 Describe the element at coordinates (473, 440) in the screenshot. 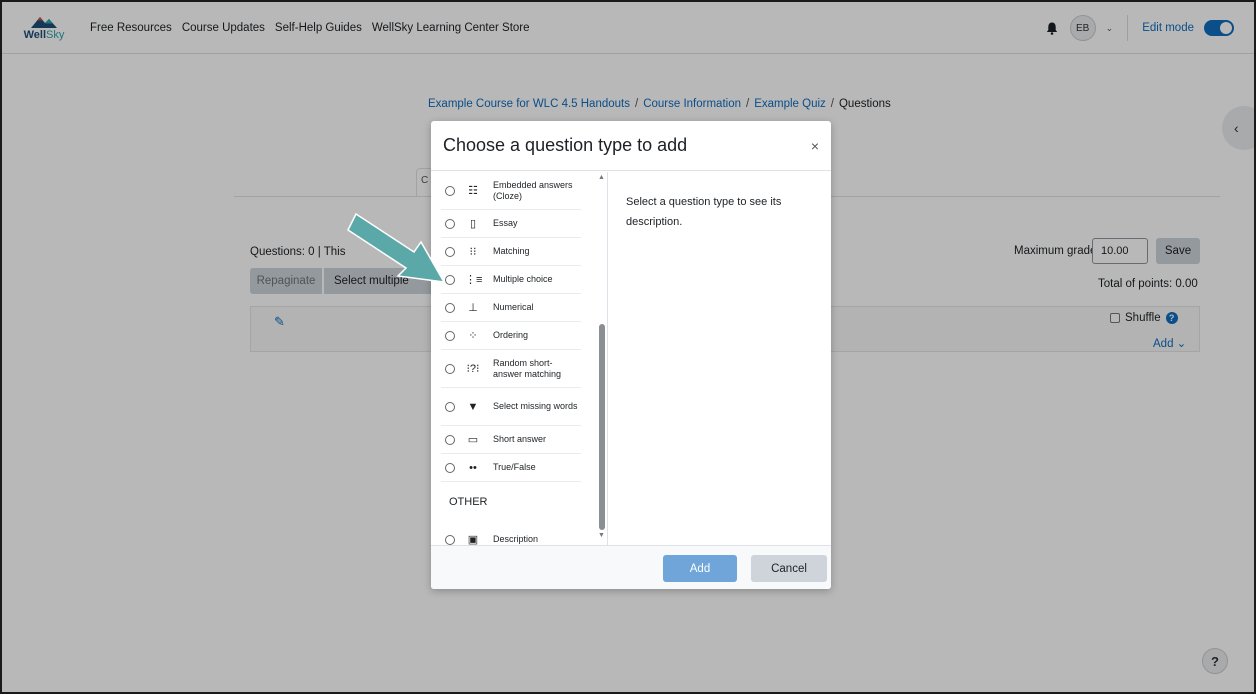

I see `short-answer-icon: ▭` at that location.